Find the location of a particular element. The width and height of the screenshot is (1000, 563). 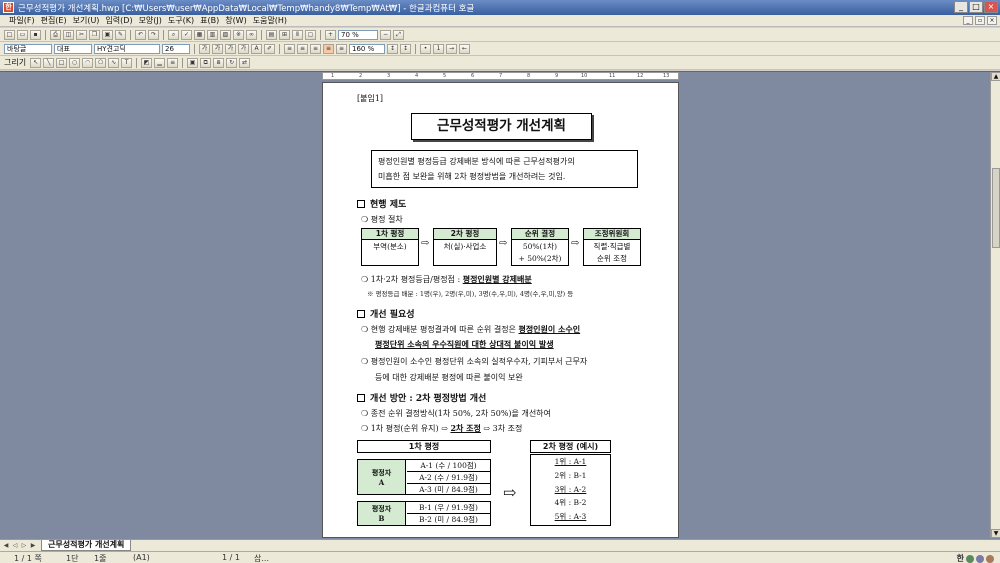

doc-close-button: × is located at coordinates (992, 20).